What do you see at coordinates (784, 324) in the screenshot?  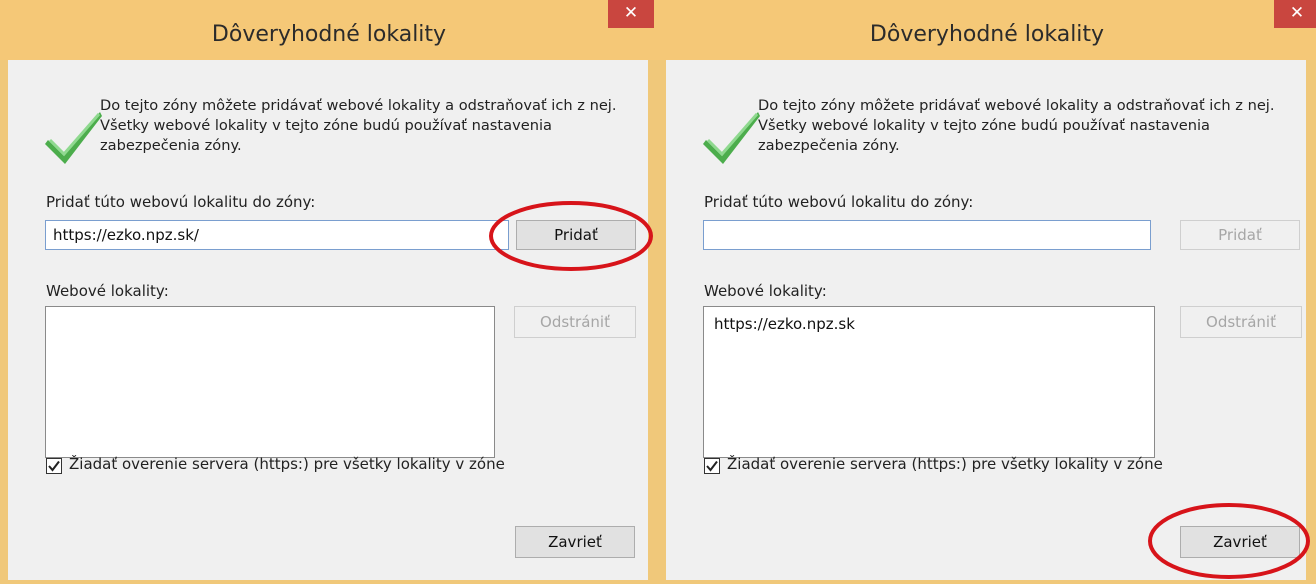 I see `list-item: https://ezko.npz.sk` at bounding box center [784, 324].